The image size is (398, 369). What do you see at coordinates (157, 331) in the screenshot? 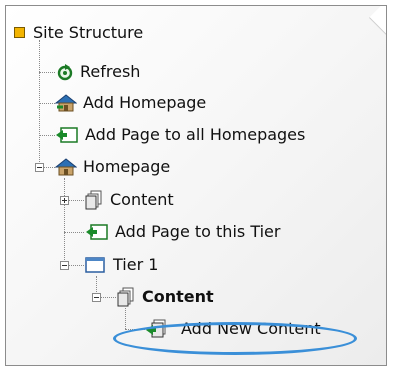
I see `add-content-icon` at bounding box center [157, 331].